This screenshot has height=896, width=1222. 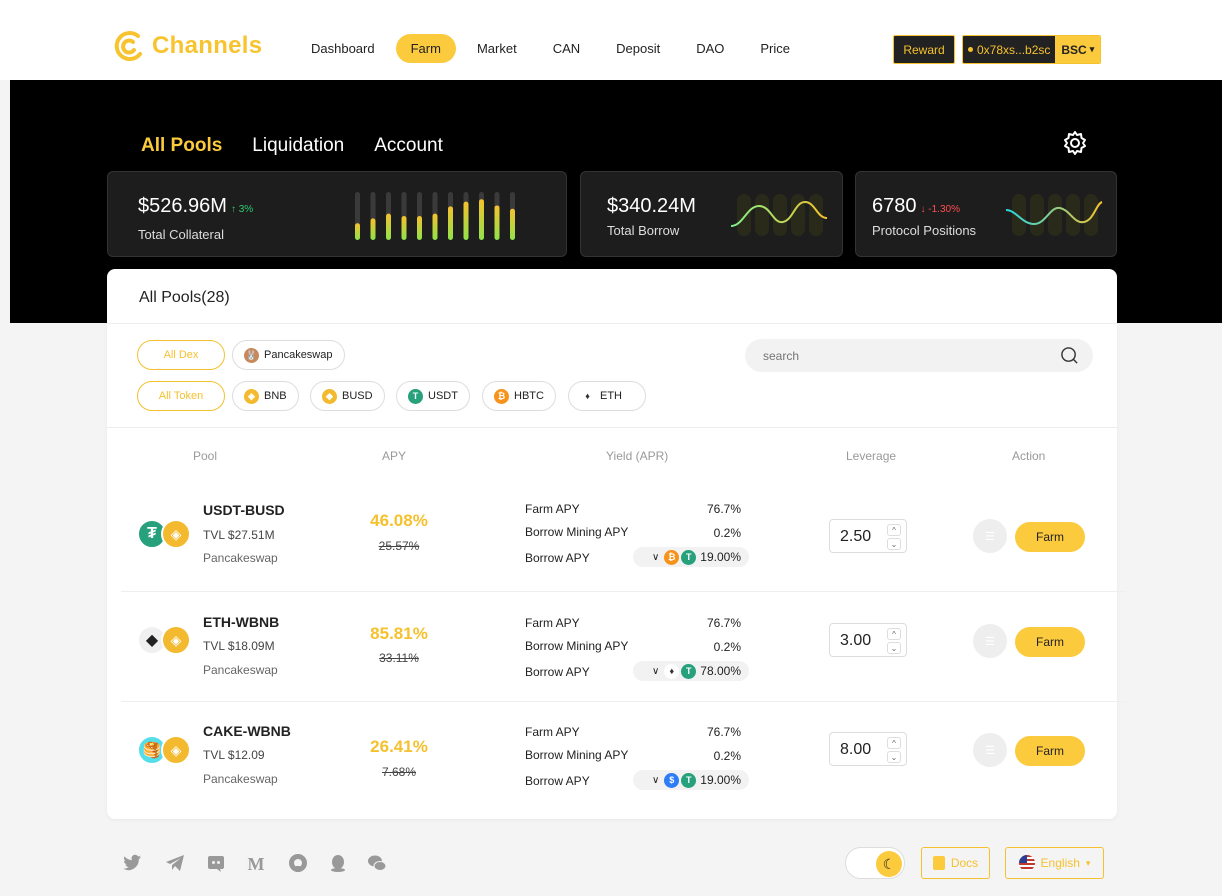 What do you see at coordinates (710, 48) in the screenshot?
I see `nav-dao: DAO` at bounding box center [710, 48].